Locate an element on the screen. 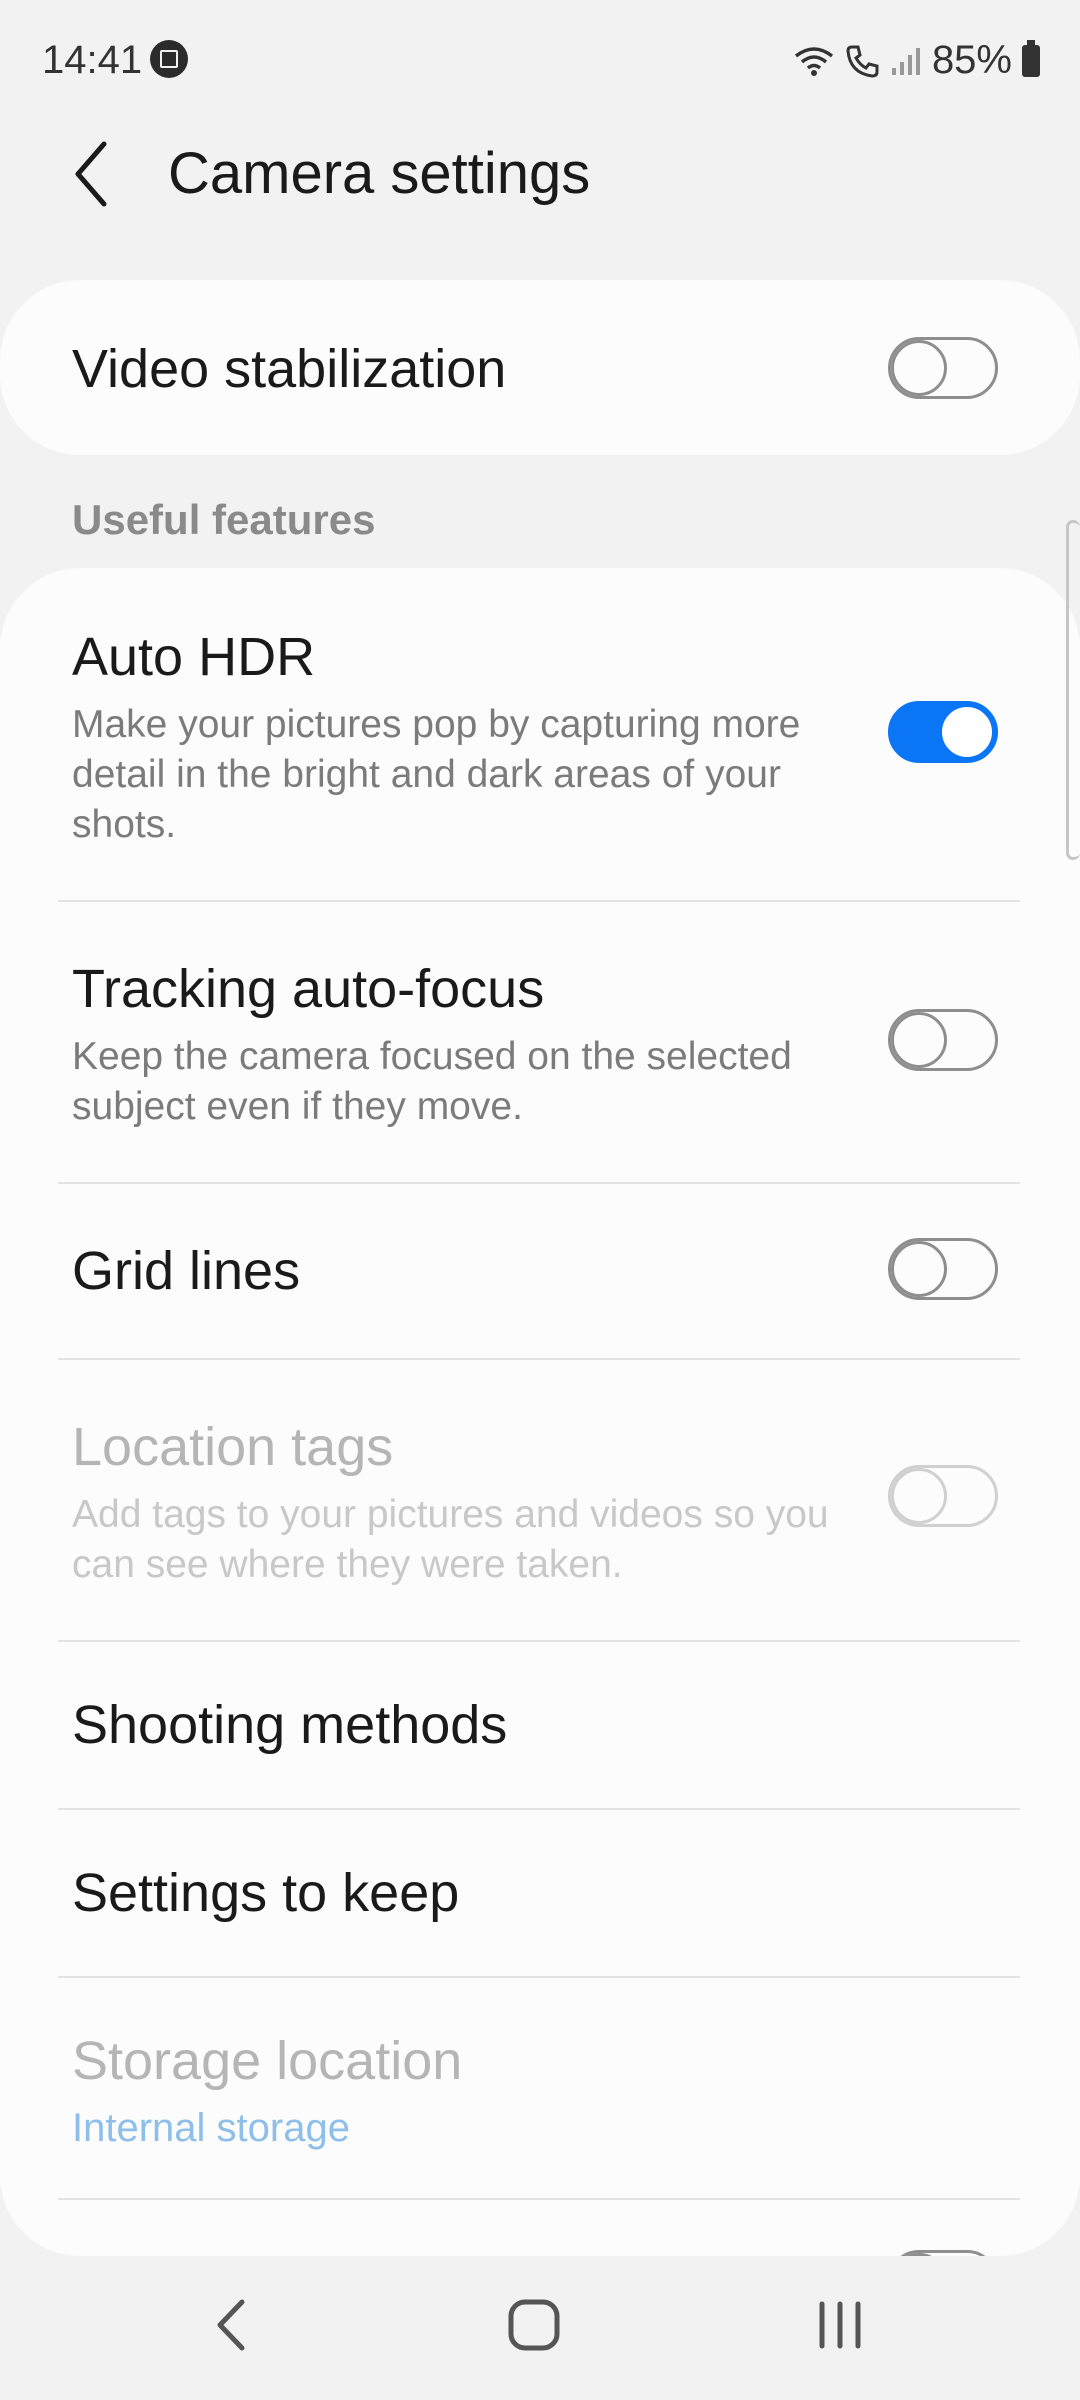 Image resolution: width=1080 pixels, height=2400 pixels. video-stabilization-toggle is located at coordinates (943, 368).